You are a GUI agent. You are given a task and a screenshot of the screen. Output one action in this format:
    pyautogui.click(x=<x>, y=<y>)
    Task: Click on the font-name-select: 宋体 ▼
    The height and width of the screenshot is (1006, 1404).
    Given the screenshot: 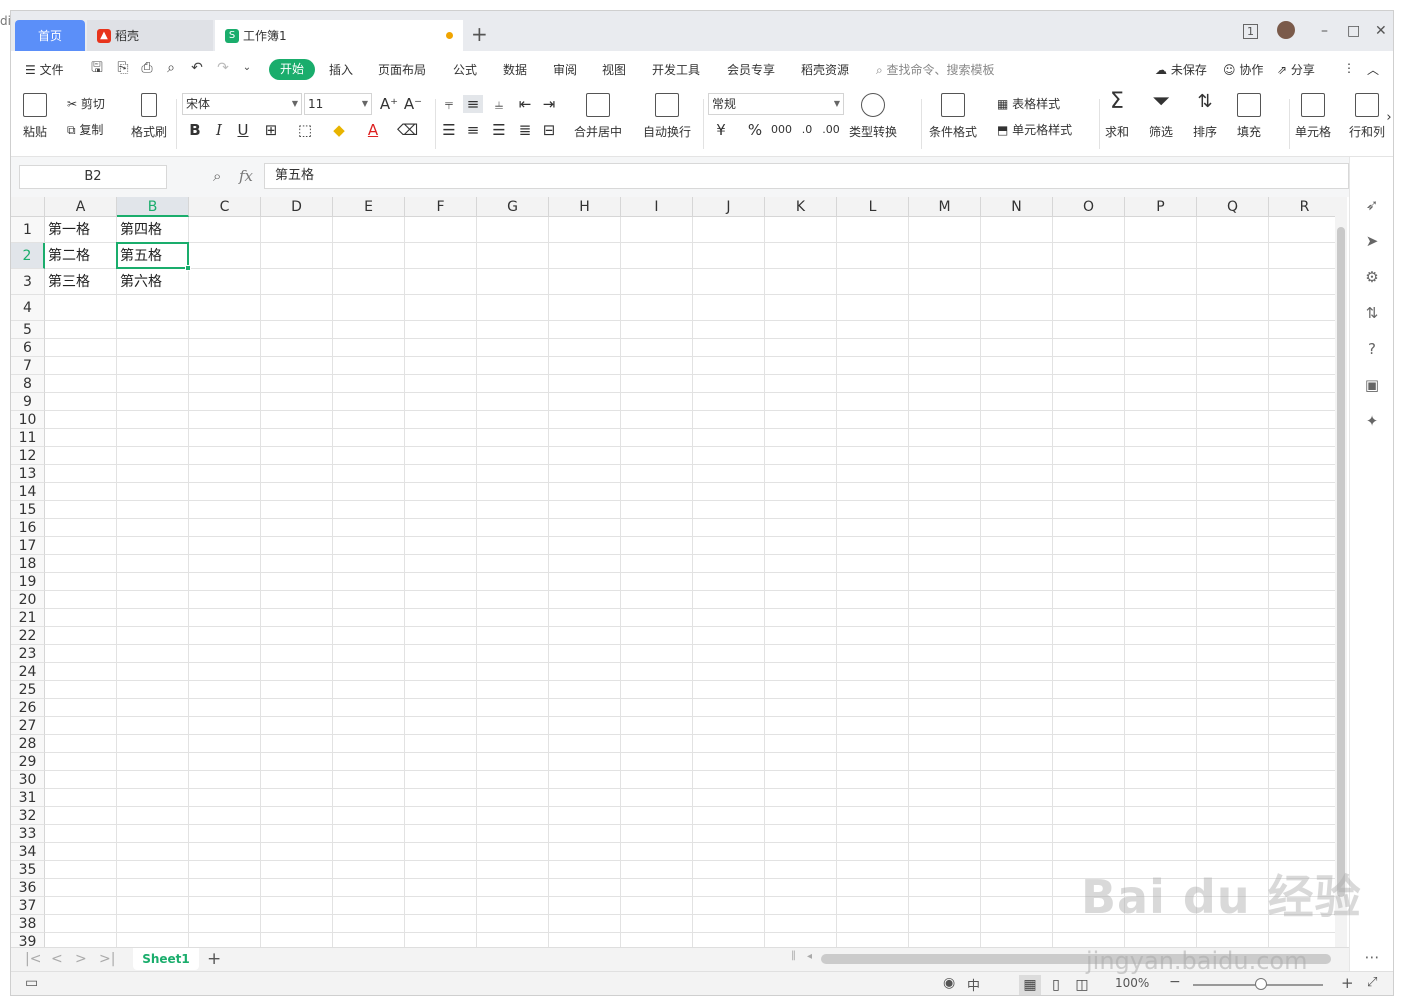 What is the action you would take?
    pyautogui.click(x=242, y=104)
    